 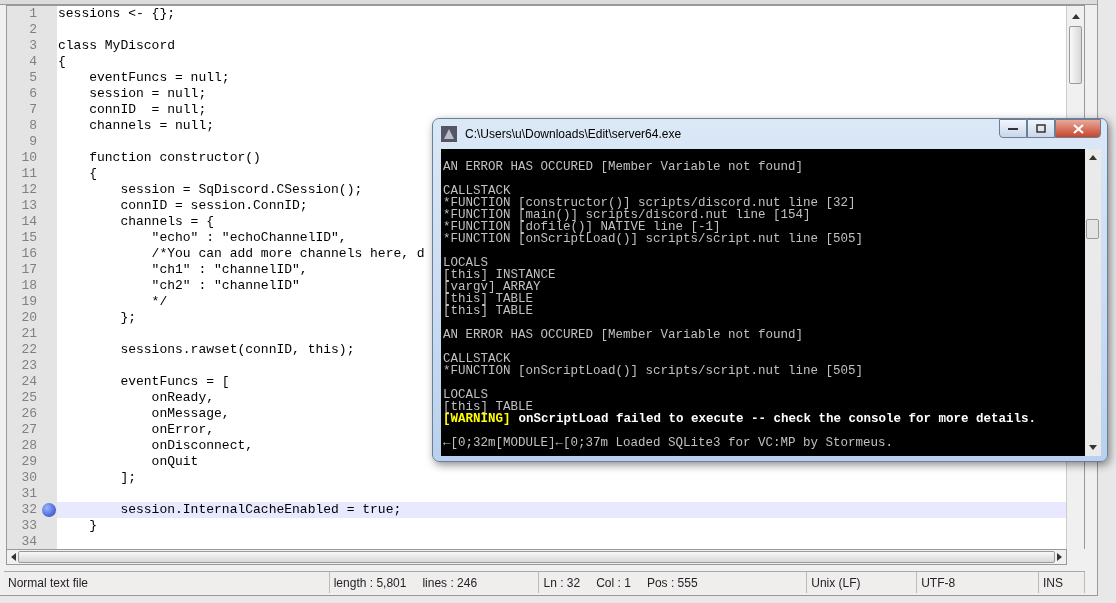 I want to click on code-line: onReady,, so click(x=182, y=397).